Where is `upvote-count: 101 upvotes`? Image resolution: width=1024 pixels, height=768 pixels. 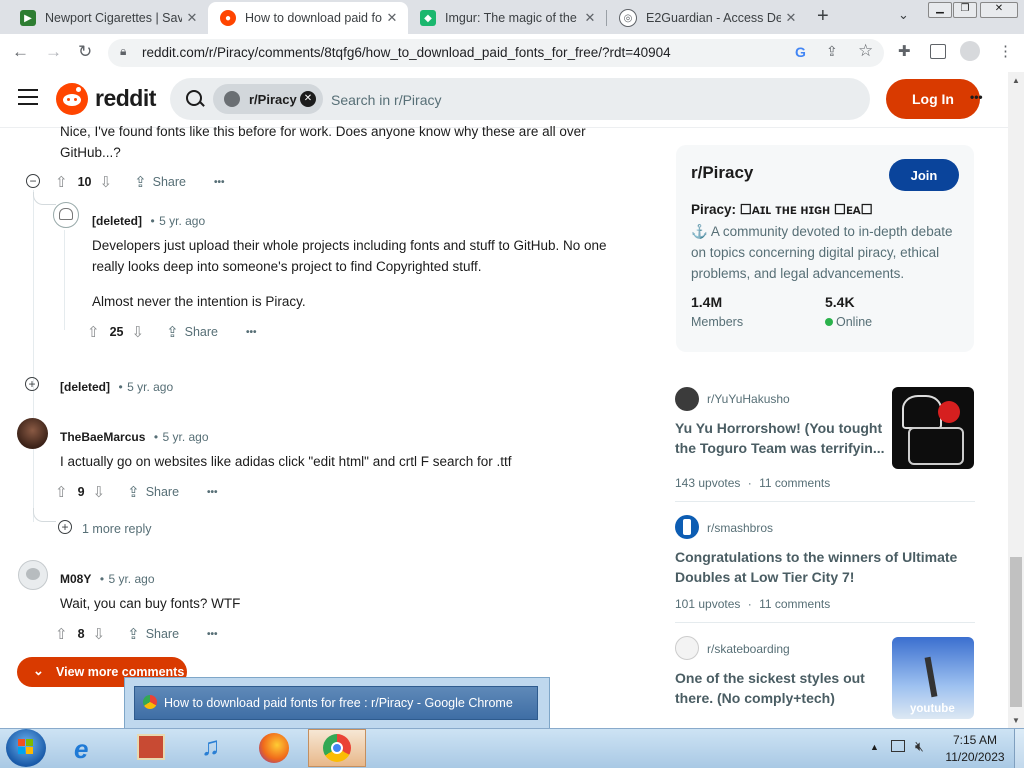
upvote-count: 101 upvotes is located at coordinates (708, 604).